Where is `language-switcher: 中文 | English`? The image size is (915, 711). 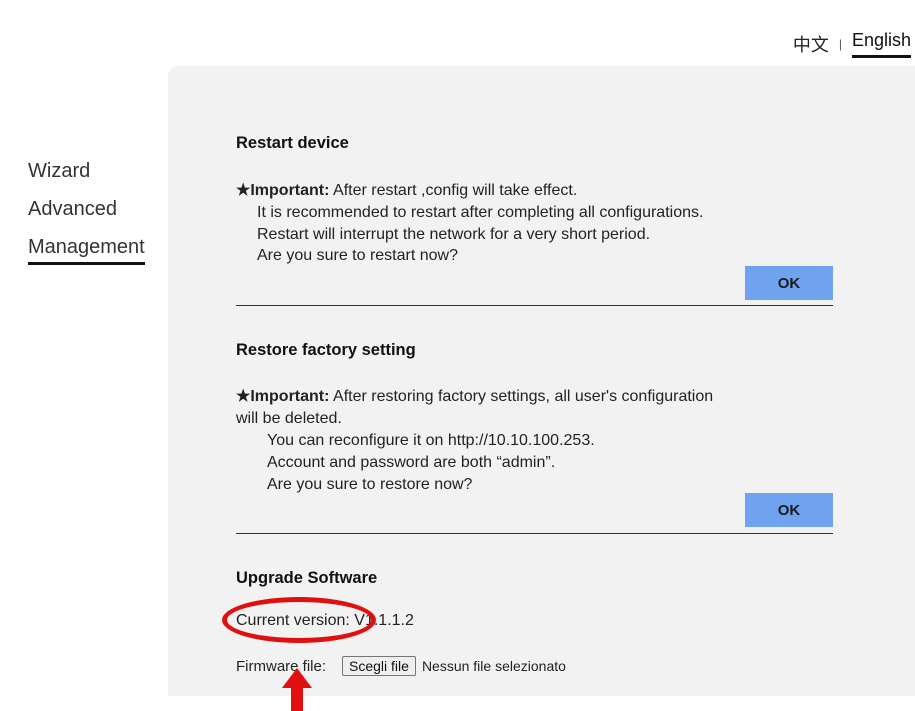 language-switcher: 中文 | English is located at coordinates (852, 44).